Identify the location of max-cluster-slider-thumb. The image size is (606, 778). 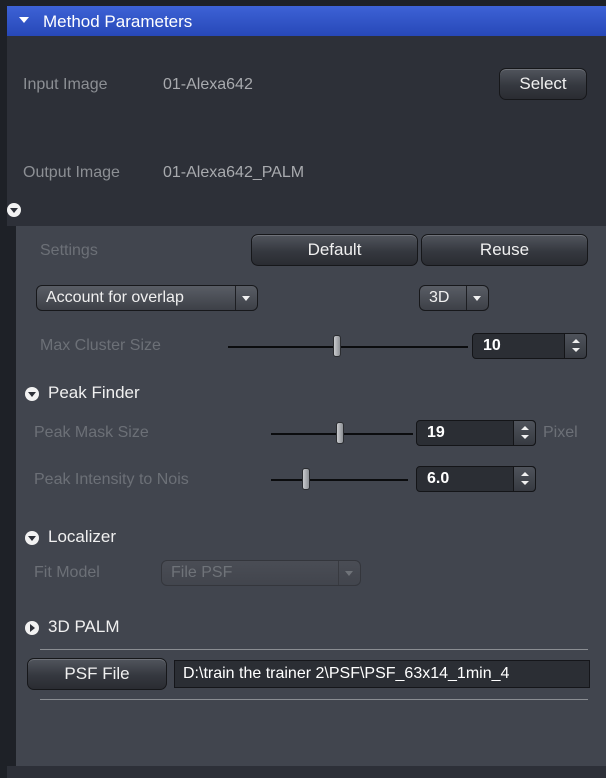
(337, 346).